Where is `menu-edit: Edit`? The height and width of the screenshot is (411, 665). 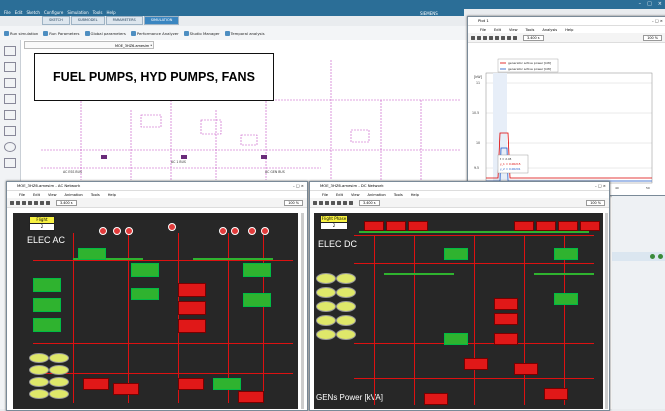 menu-edit: Edit is located at coordinates (19, 12).